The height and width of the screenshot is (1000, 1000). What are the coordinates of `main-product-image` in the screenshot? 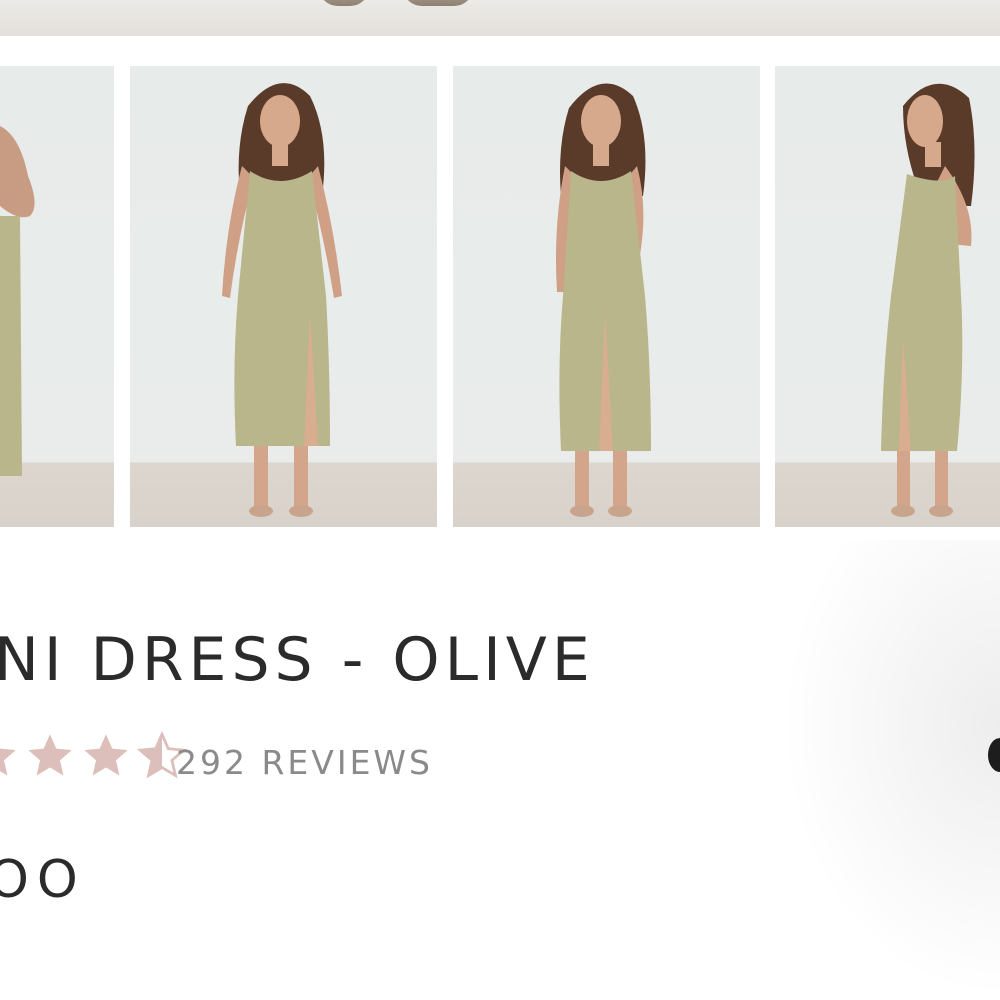 It's located at (500, 18).